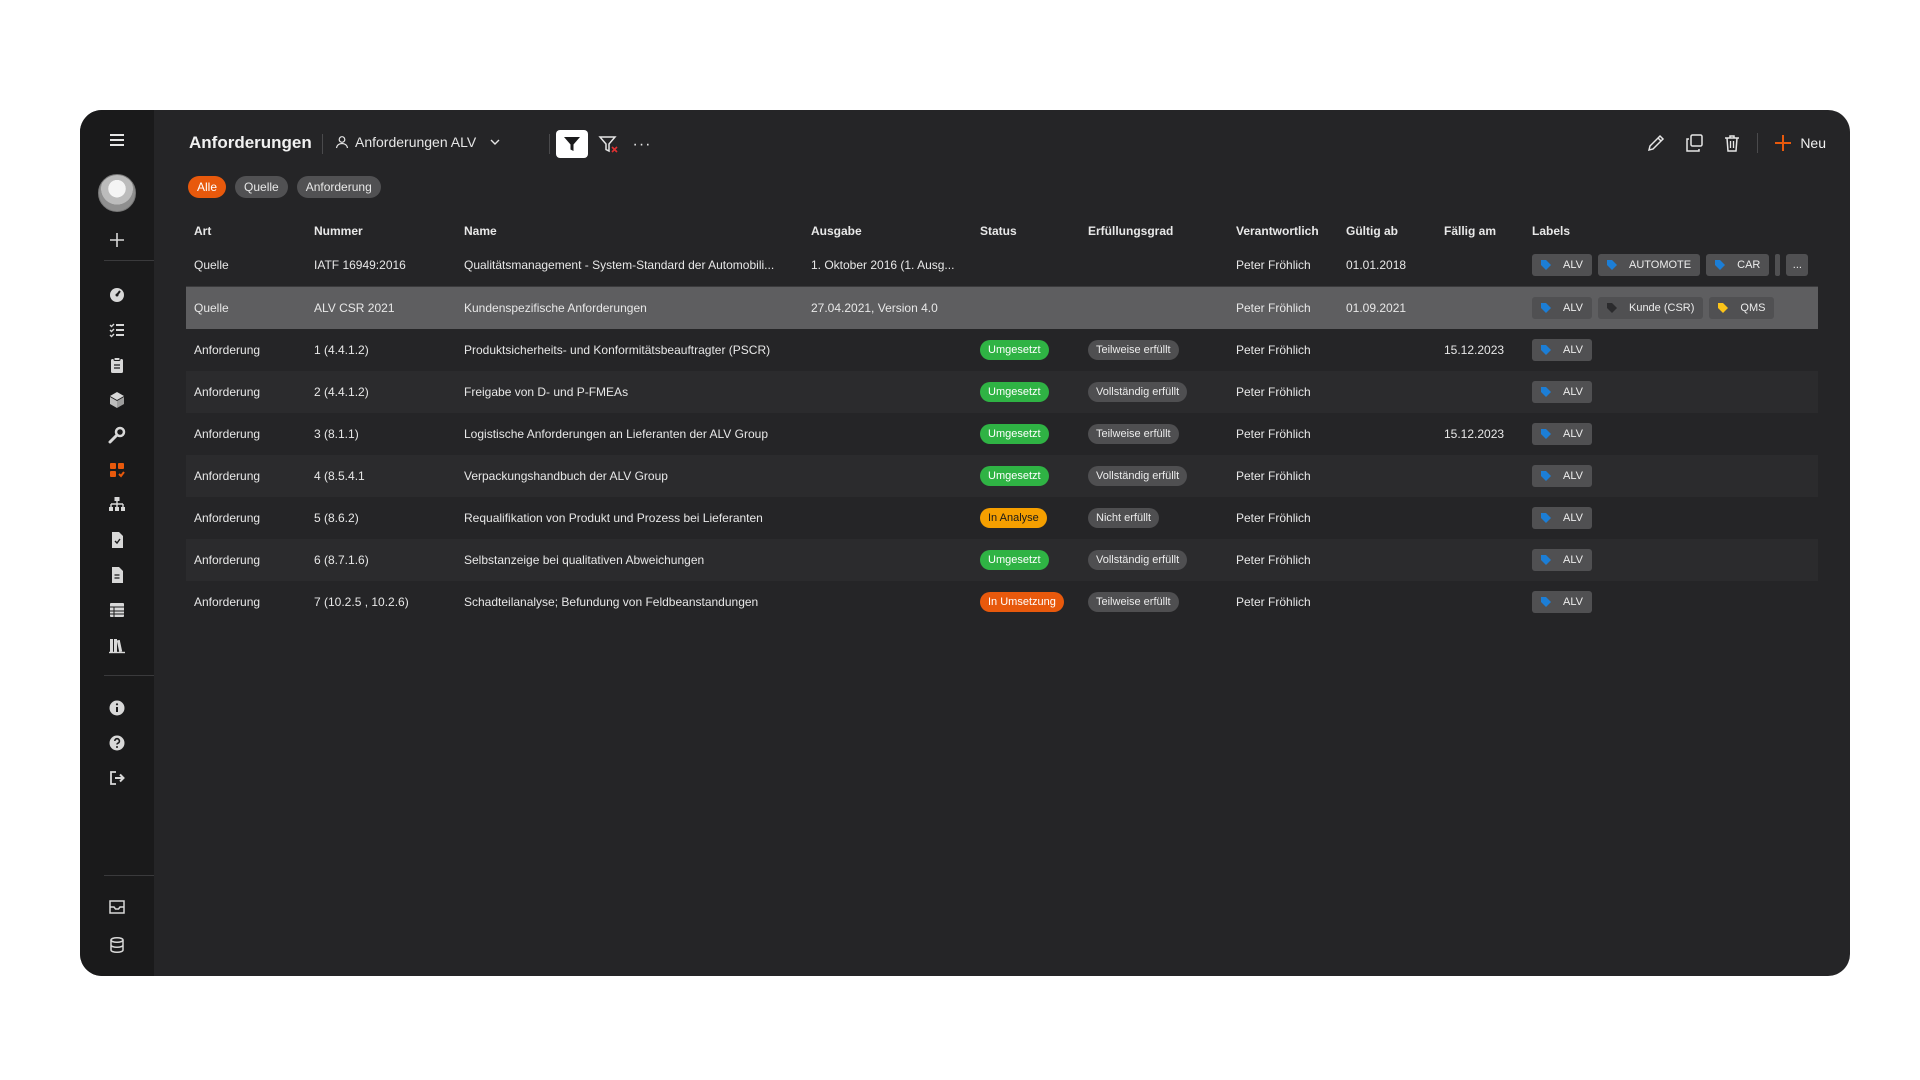 This screenshot has width=1920, height=1080. Describe the element at coordinates (117, 540) in the screenshot. I see `document-icon` at that location.